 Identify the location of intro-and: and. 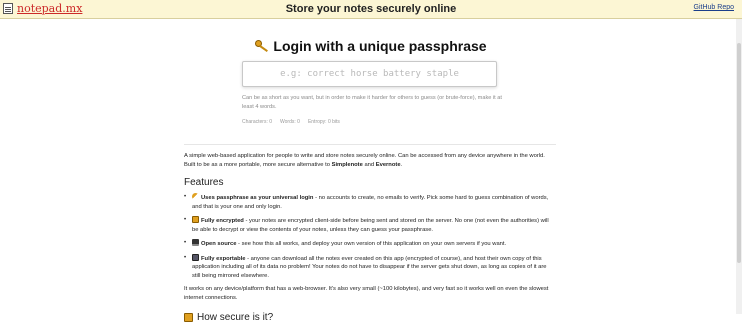
(369, 164).